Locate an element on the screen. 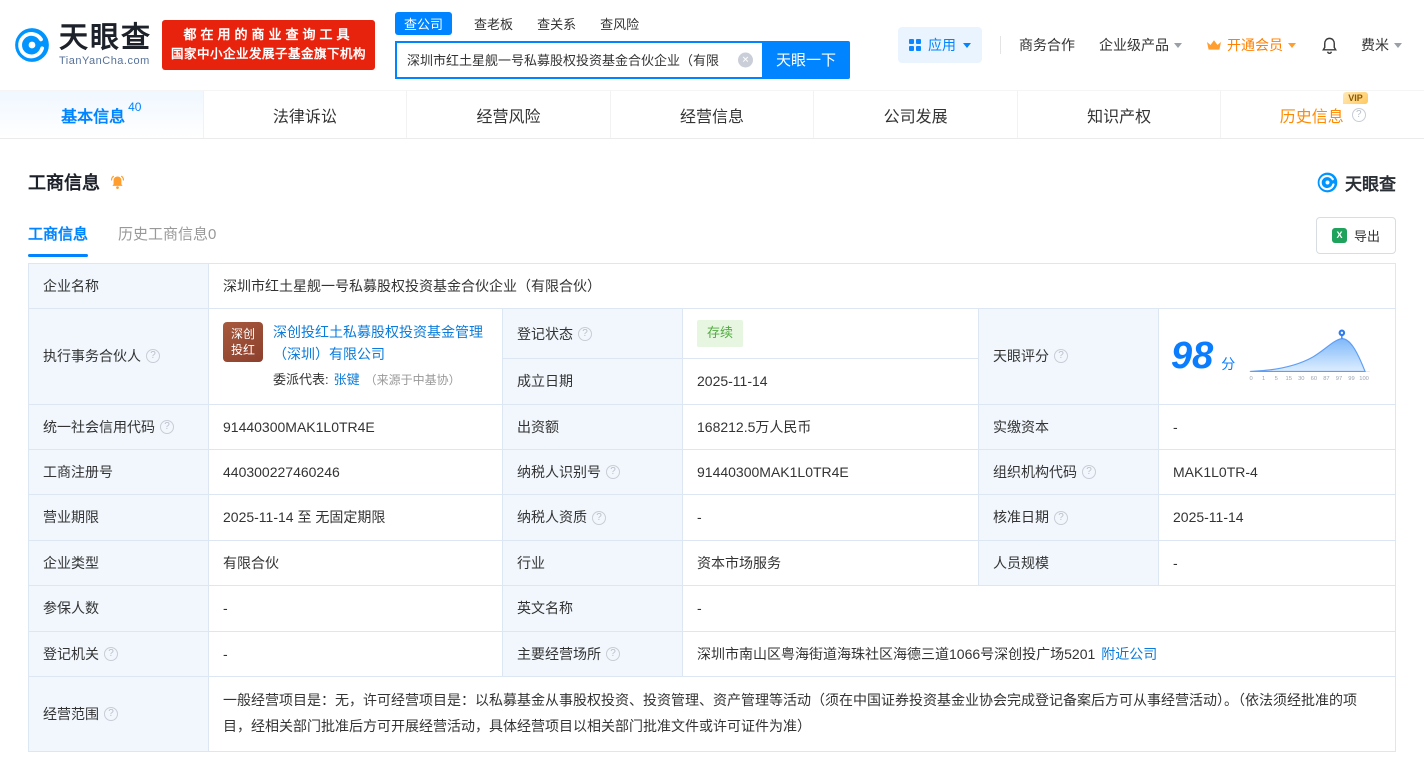  search-tab-risk: 查风险 is located at coordinates (619, 23).